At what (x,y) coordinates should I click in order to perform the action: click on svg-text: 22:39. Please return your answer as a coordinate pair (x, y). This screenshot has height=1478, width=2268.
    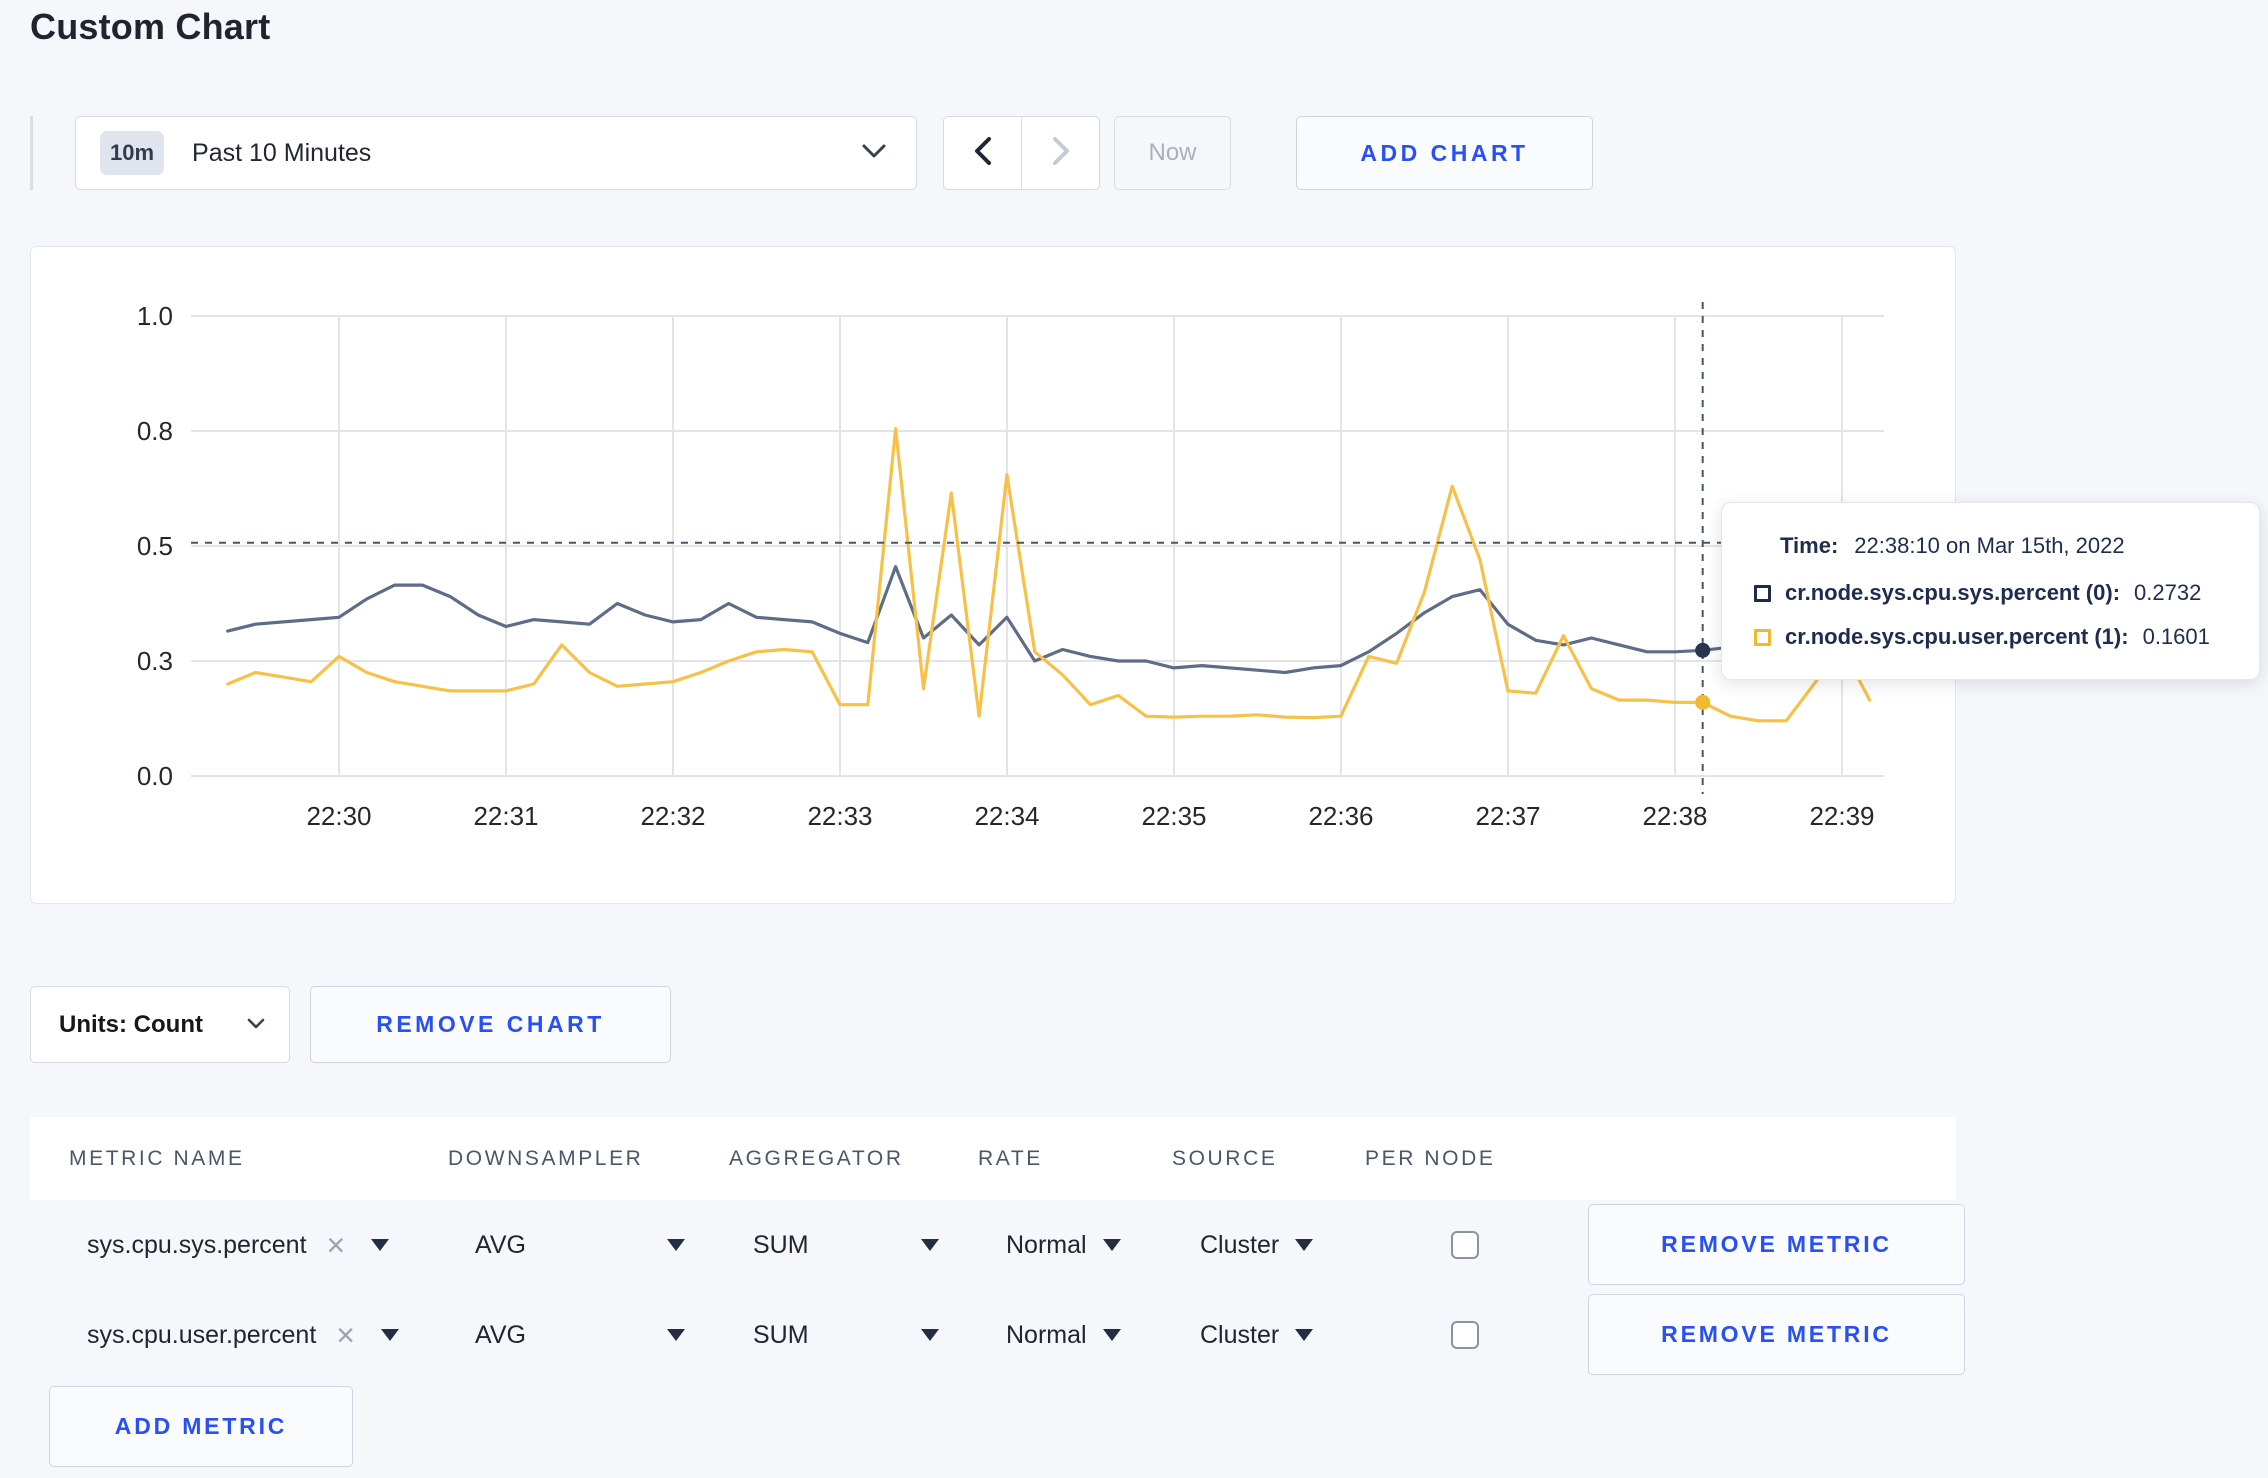
    Looking at the image, I should click on (1841, 816).